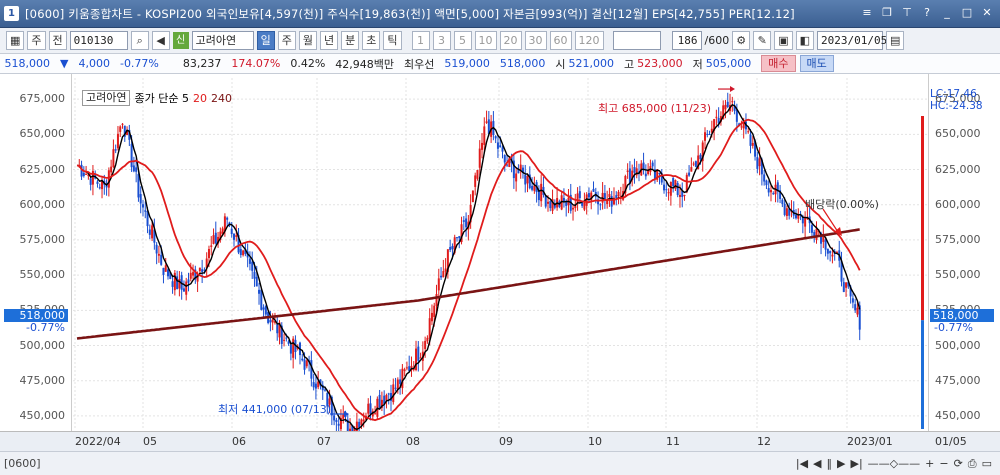  I want to click on first-icon: |◀, so click(802, 464).